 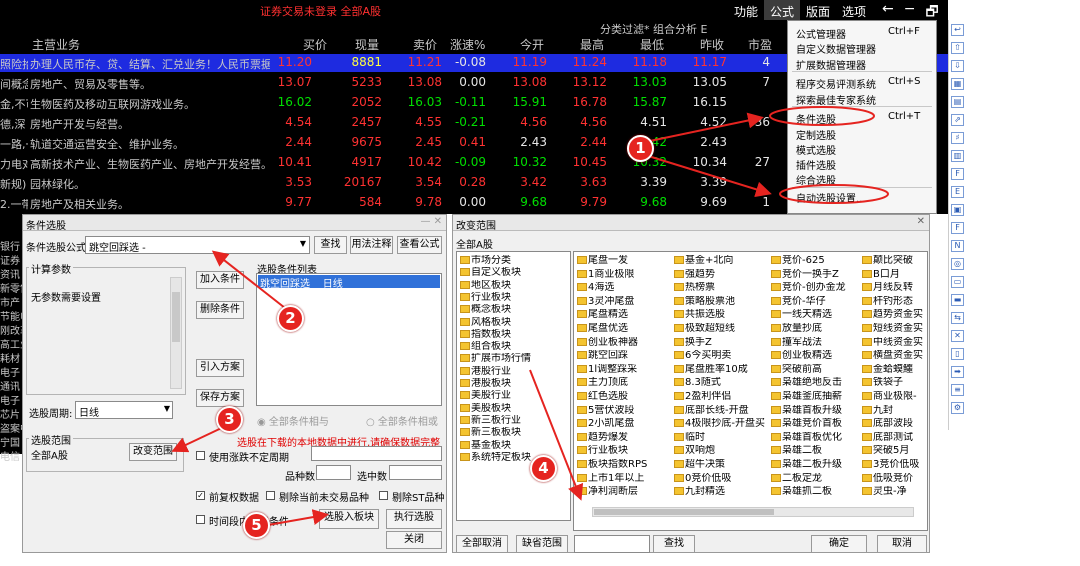 What do you see at coordinates (367, 44) in the screenshot?
I see `col-volume: 现量` at bounding box center [367, 44].